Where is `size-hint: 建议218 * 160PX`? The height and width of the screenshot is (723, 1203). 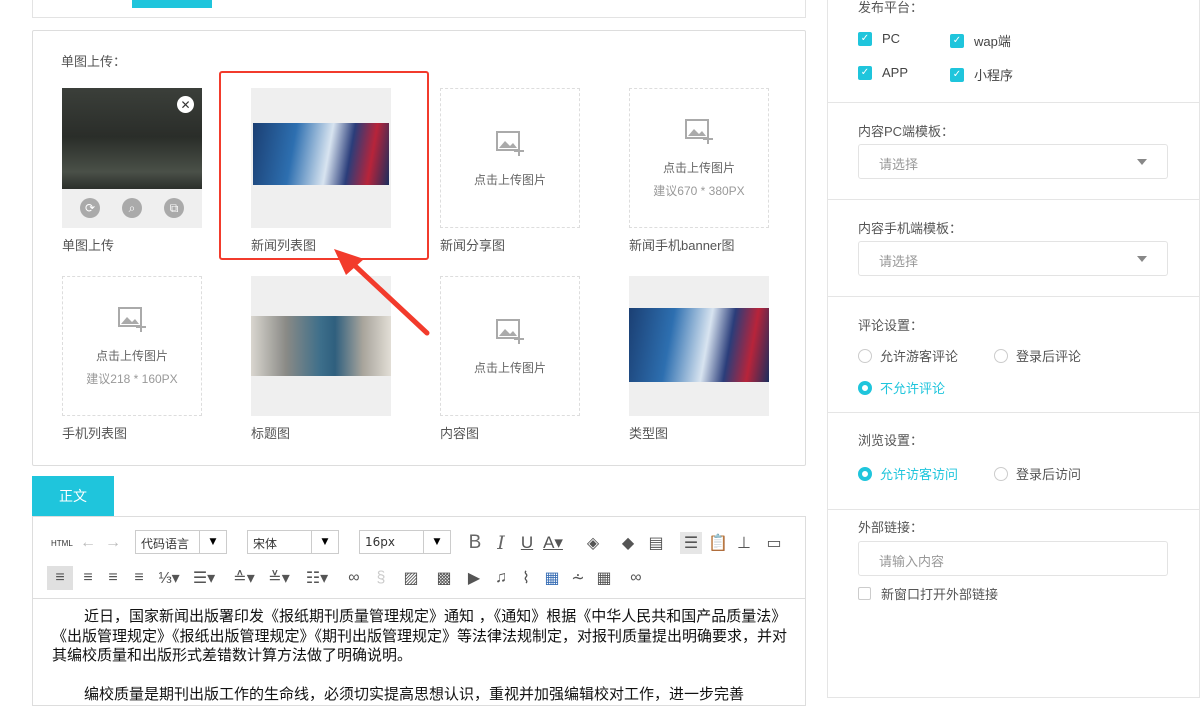 size-hint: 建议218 * 160PX is located at coordinates (132, 379).